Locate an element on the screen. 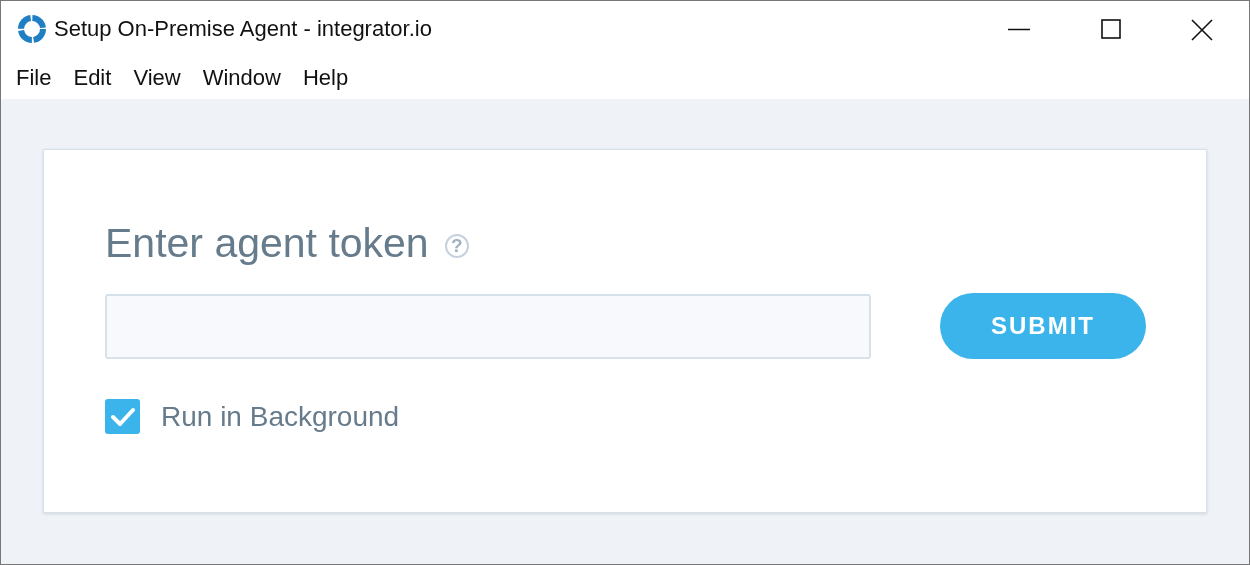 The width and height of the screenshot is (1250, 565). check-icon is located at coordinates (122, 416).